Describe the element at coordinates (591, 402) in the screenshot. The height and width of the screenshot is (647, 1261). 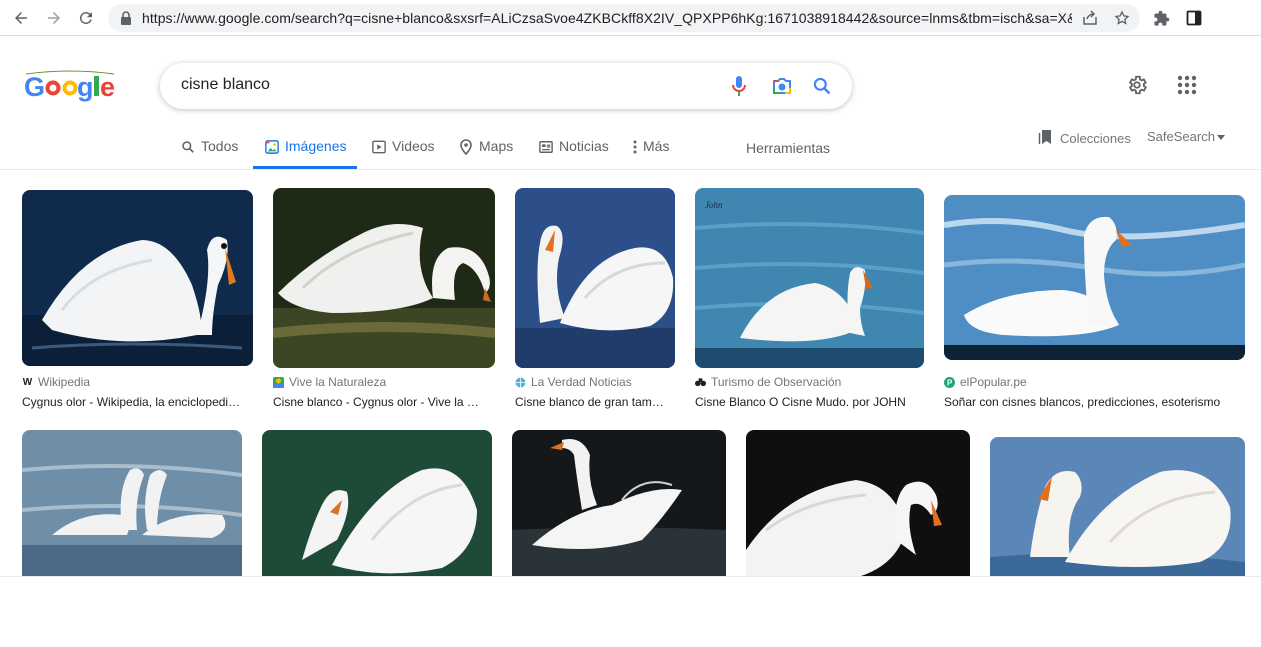
I see `result-title: Cisne blanco de gran tamaño` at that location.